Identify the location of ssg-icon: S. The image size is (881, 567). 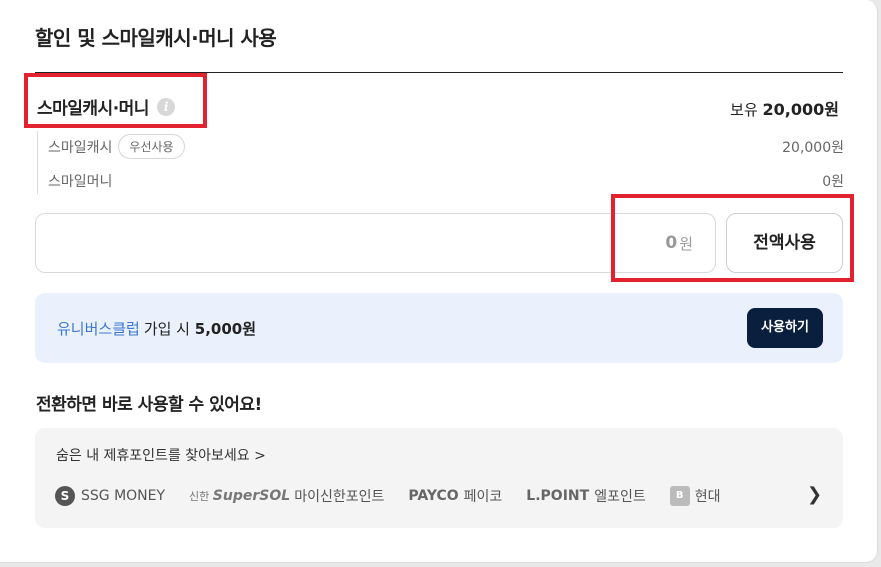
(65, 496).